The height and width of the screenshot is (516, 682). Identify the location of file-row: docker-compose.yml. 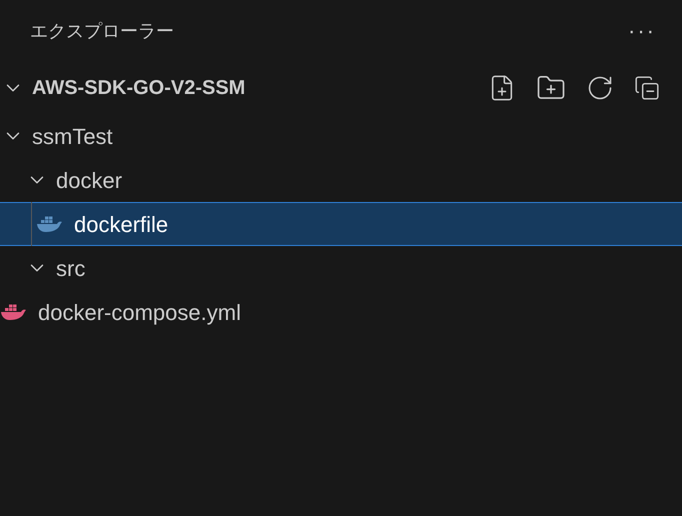
(341, 312).